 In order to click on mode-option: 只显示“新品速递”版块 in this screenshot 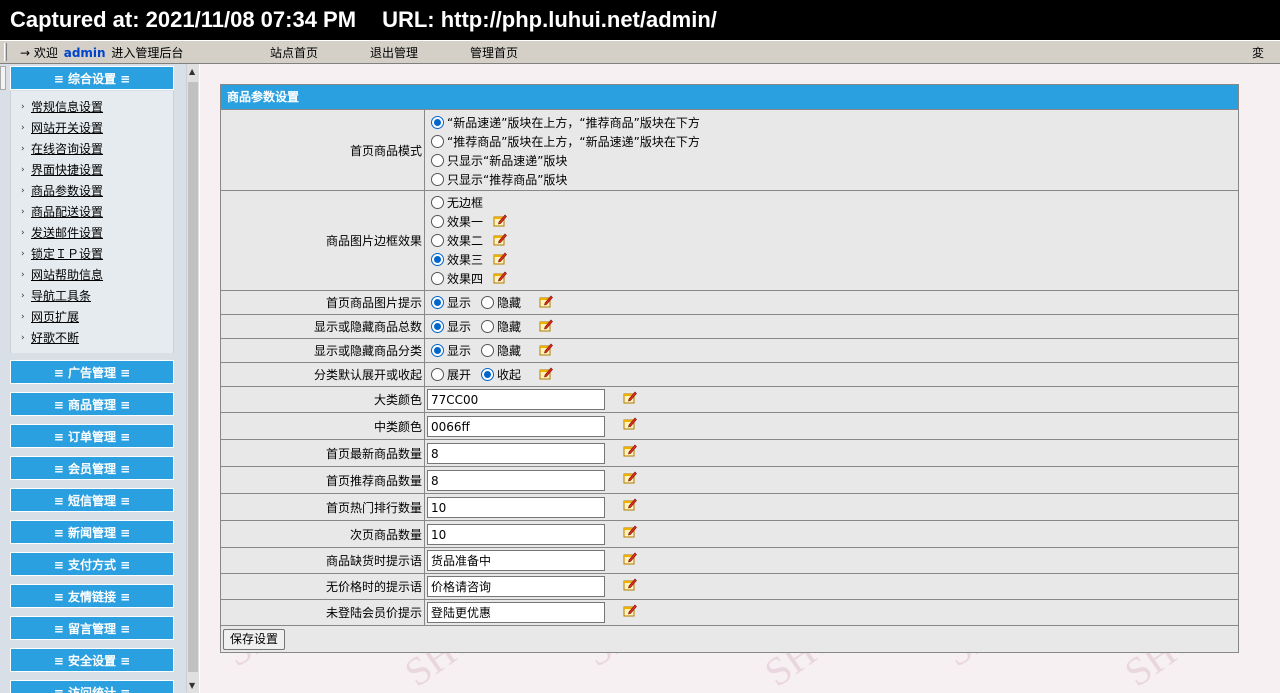, I will do `click(499, 161)`.